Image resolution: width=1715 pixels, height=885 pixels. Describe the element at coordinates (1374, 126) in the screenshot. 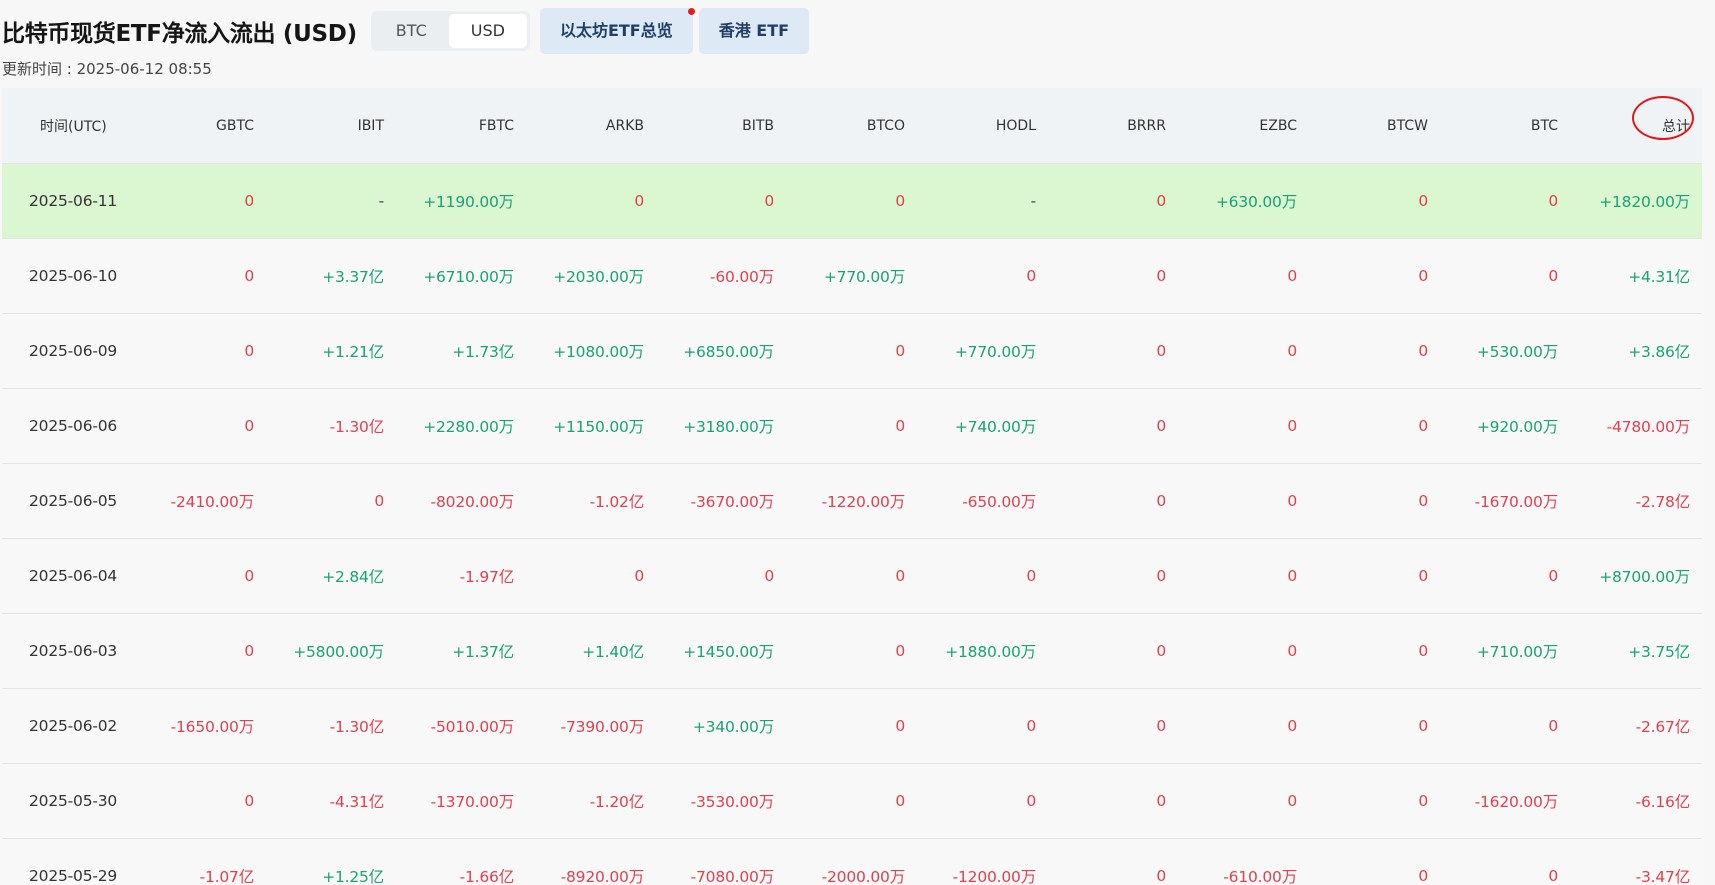

I see `column-header: BTCW` at that location.